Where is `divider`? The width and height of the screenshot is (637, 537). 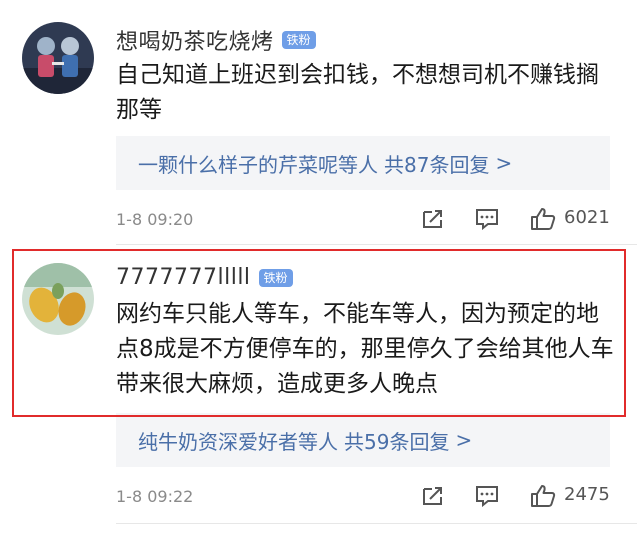 divider is located at coordinates (376, 523).